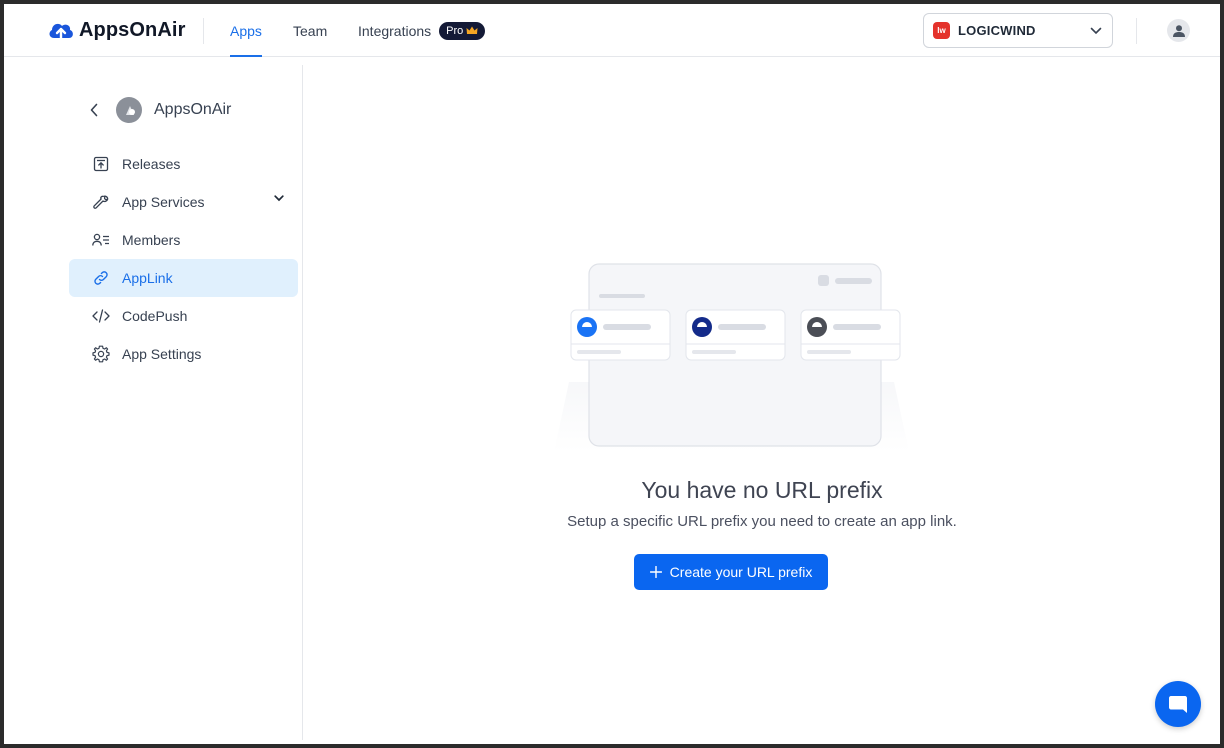 The image size is (1224, 748). What do you see at coordinates (183, 240) in the screenshot?
I see `sidebar-item-members: Members` at bounding box center [183, 240].